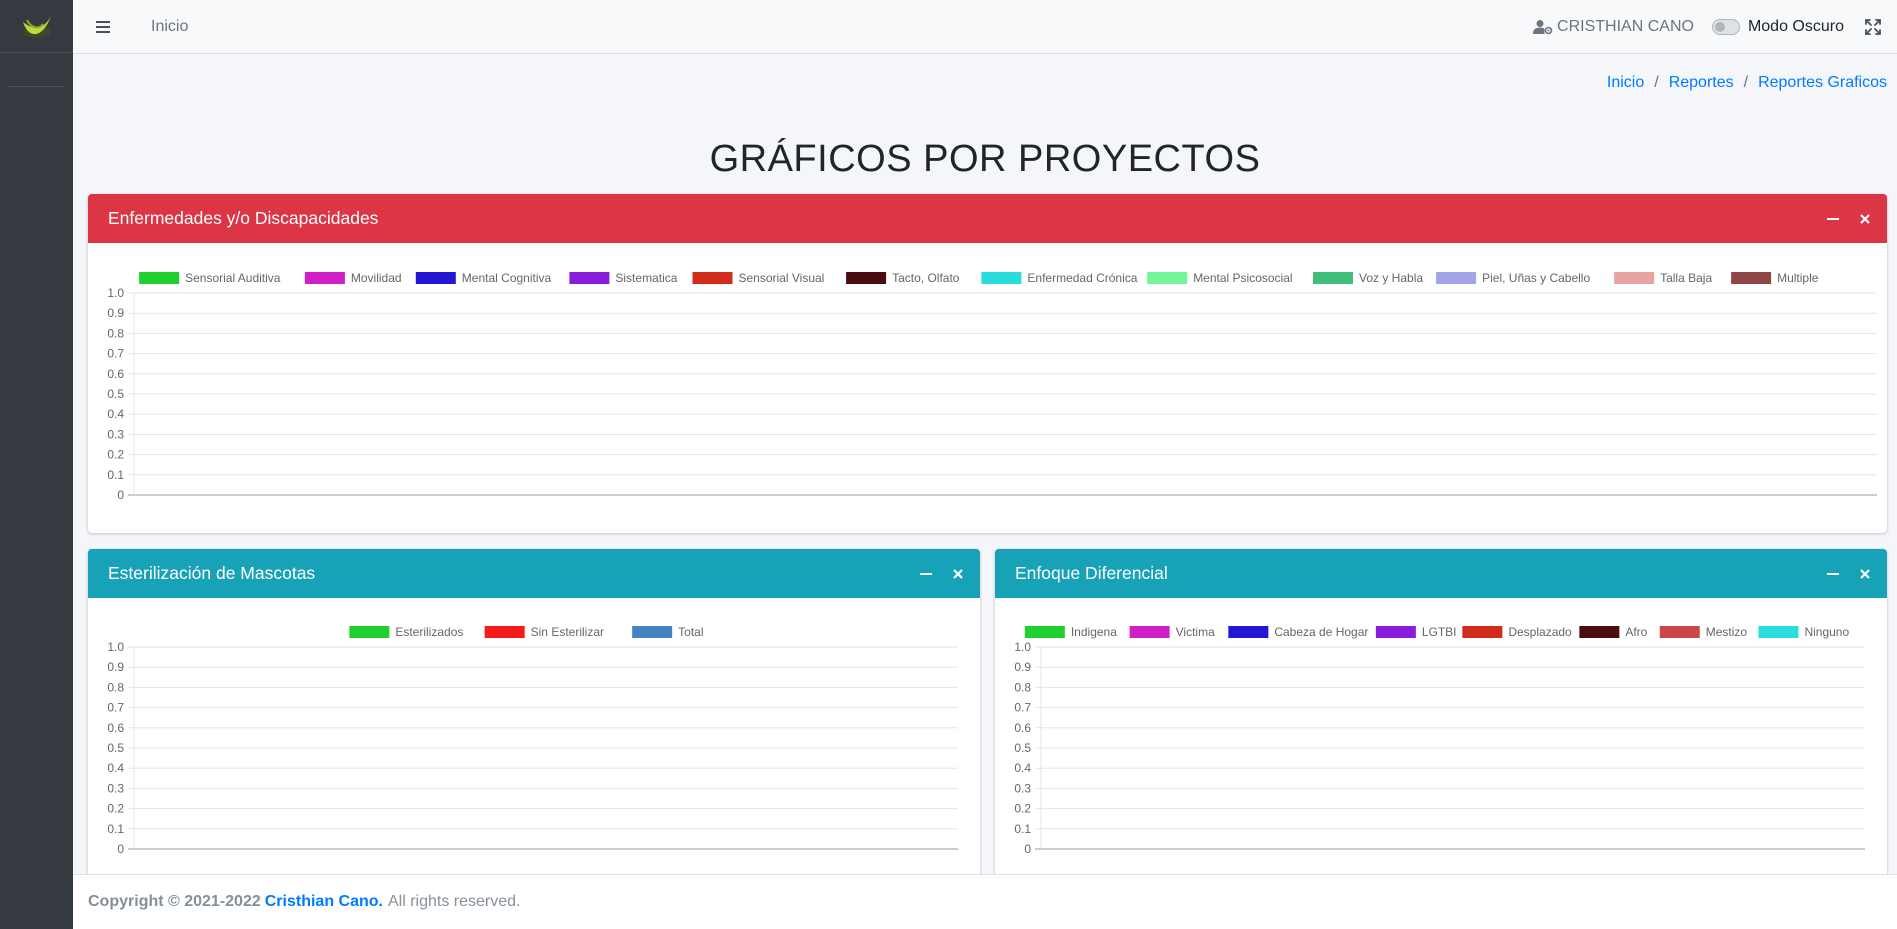  What do you see at coordinates (169, 27) in the screenshot?
I see `nav-home-link: Inicio` at bounding box center [169, 27].